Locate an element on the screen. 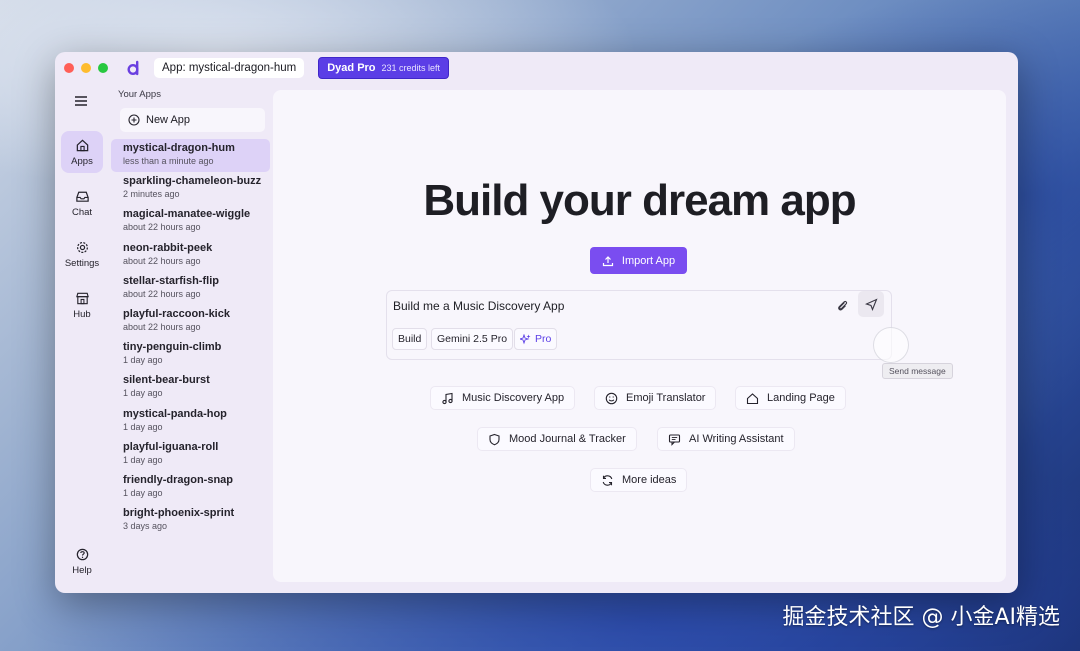  app-item-tiny-penguin-climb: tiny-penguin-climb 1 day ago is located at coordinates (190, 354).